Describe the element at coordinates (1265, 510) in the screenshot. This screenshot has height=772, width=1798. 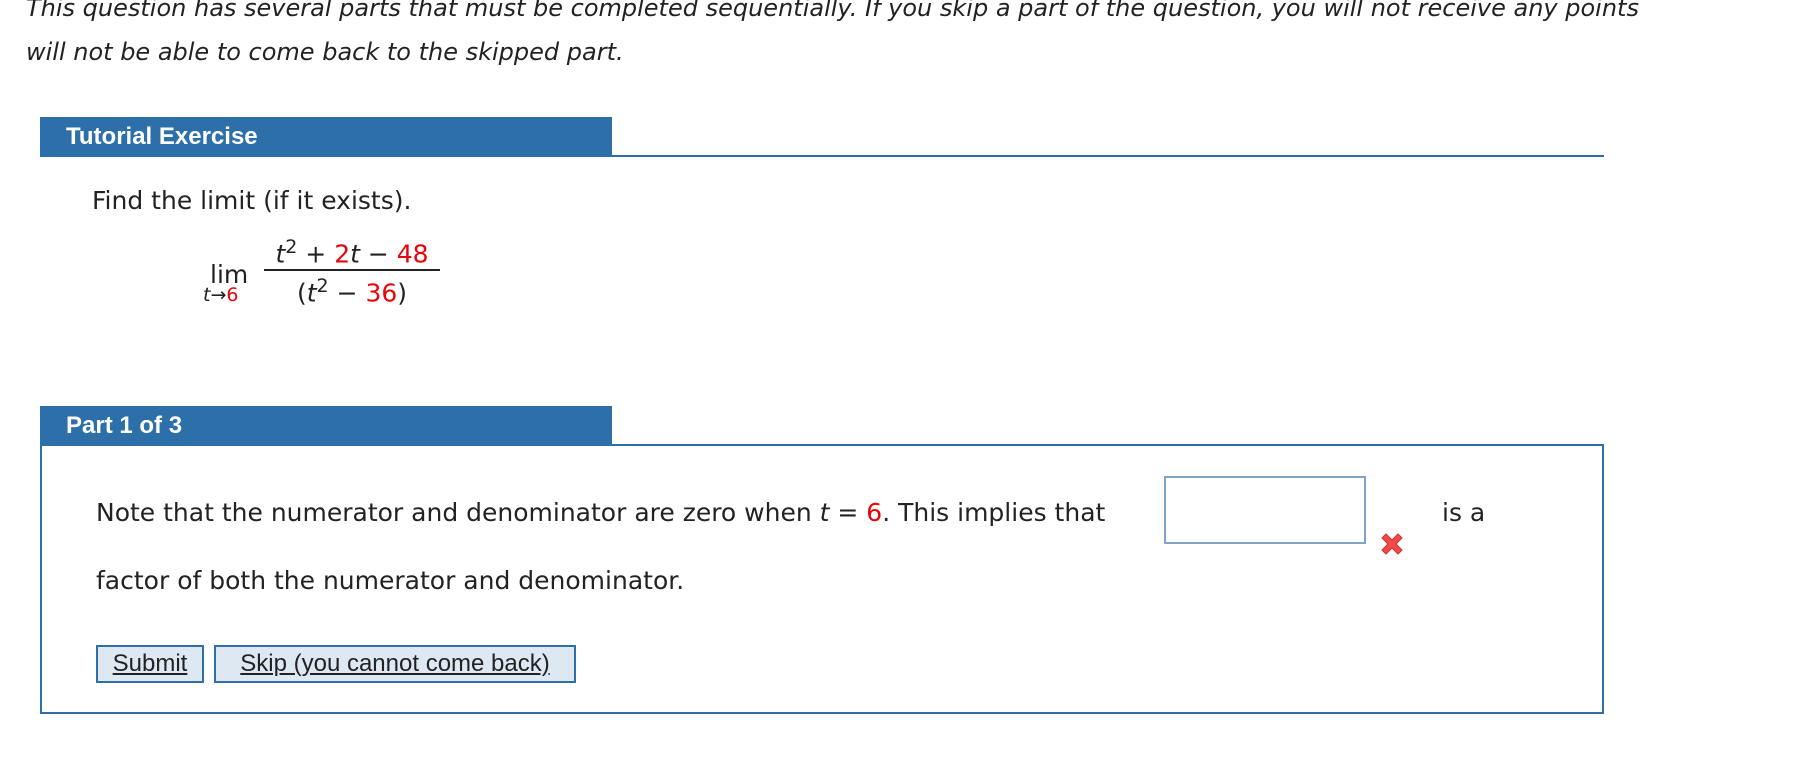
I see `factor-answer-input` at that location.